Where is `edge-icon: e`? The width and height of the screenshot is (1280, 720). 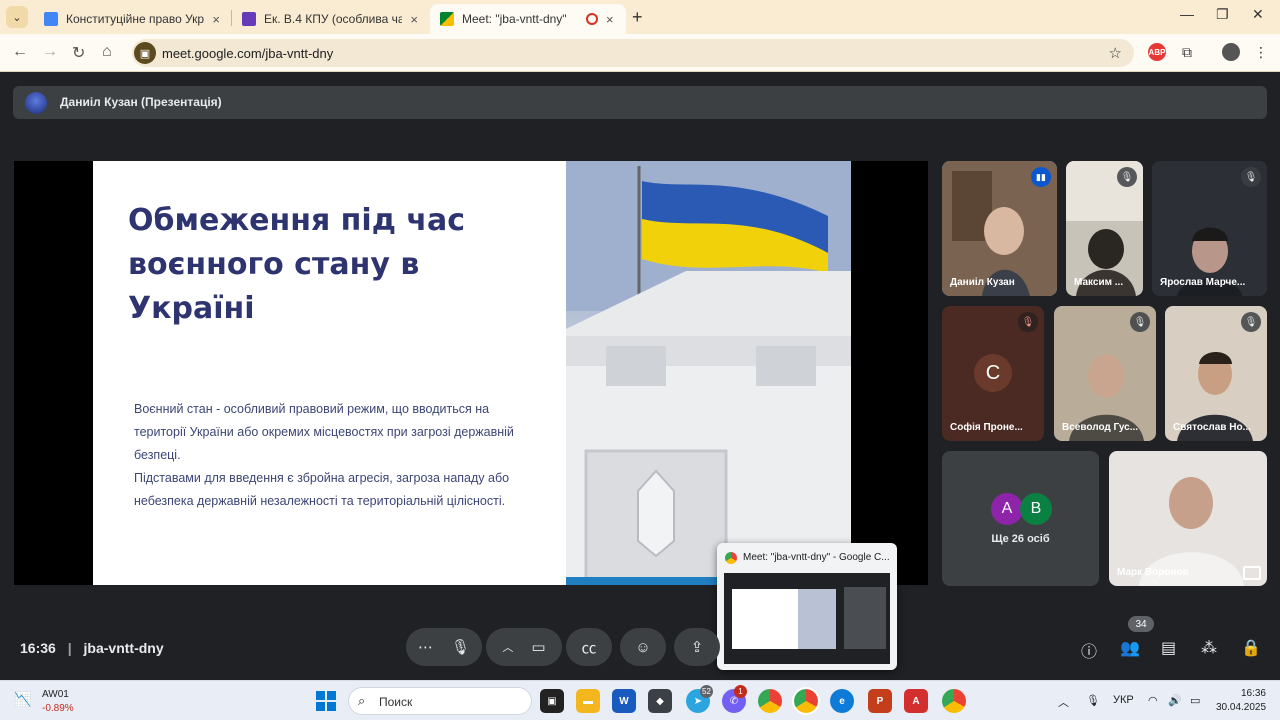
edge-icon: e is located at coordinates (842, 701).